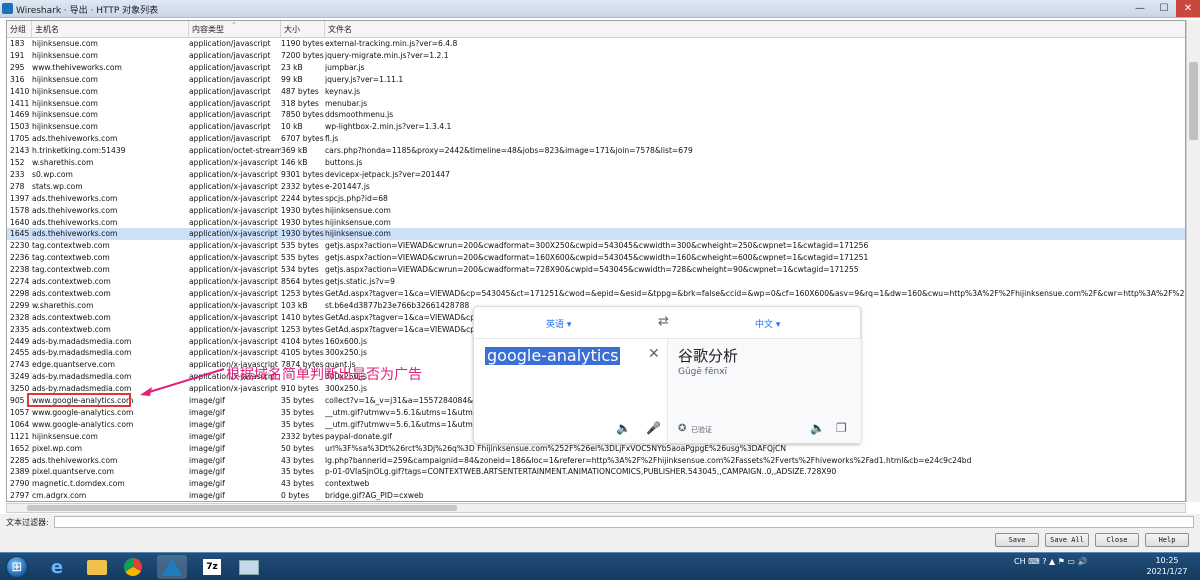  Describe the element at coordinates (79, 151) in the screenshot. I see `cell-hostname: h.trinketking.com:51439` at that location.